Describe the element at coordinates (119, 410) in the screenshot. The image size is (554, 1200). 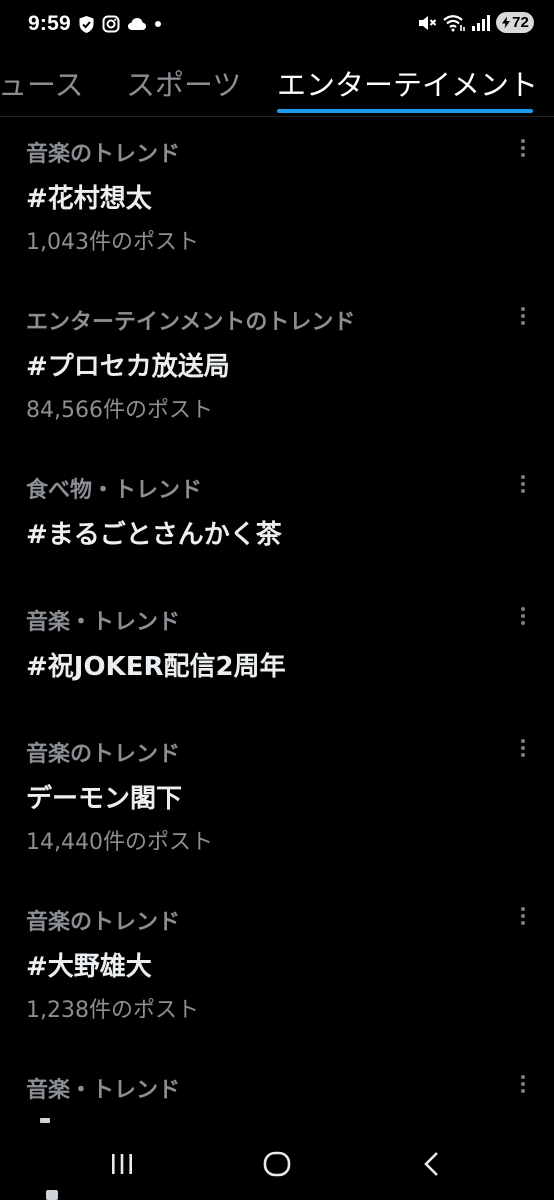
I see `trend-post-count: 84,566件のポスト` at that location.